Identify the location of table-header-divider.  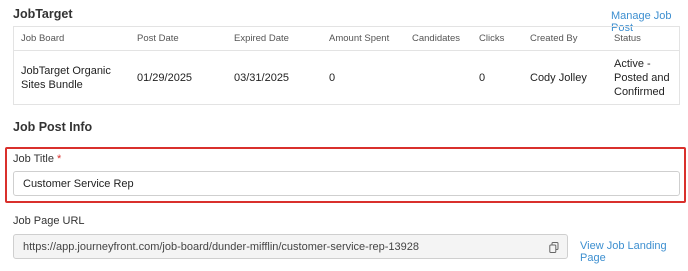
(346, 50).